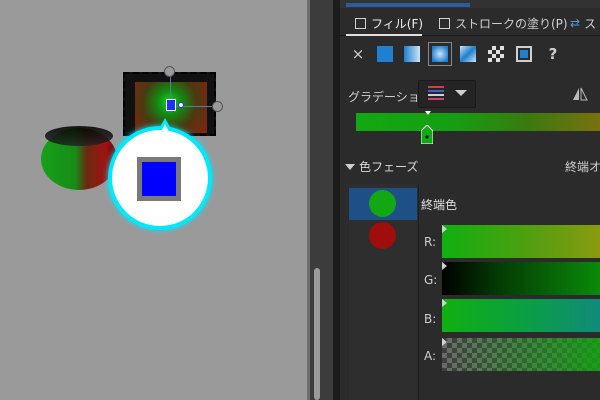 The height and width of the screenshot is (400, 600). I want to click on center-stop-square-icon, so click(159, 179).